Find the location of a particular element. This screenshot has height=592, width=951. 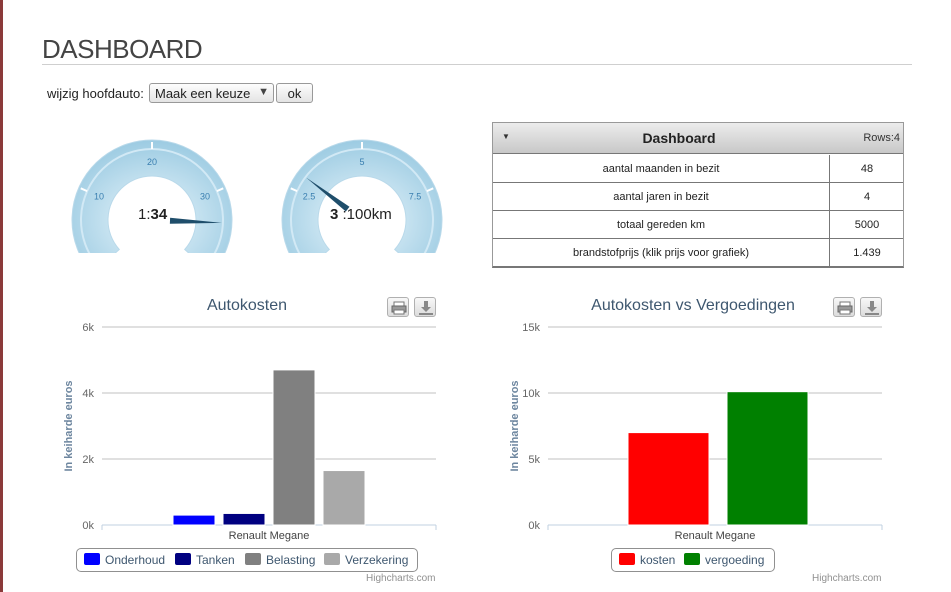

gauge-tick-label: 10 is located at coordinates (99, 196).